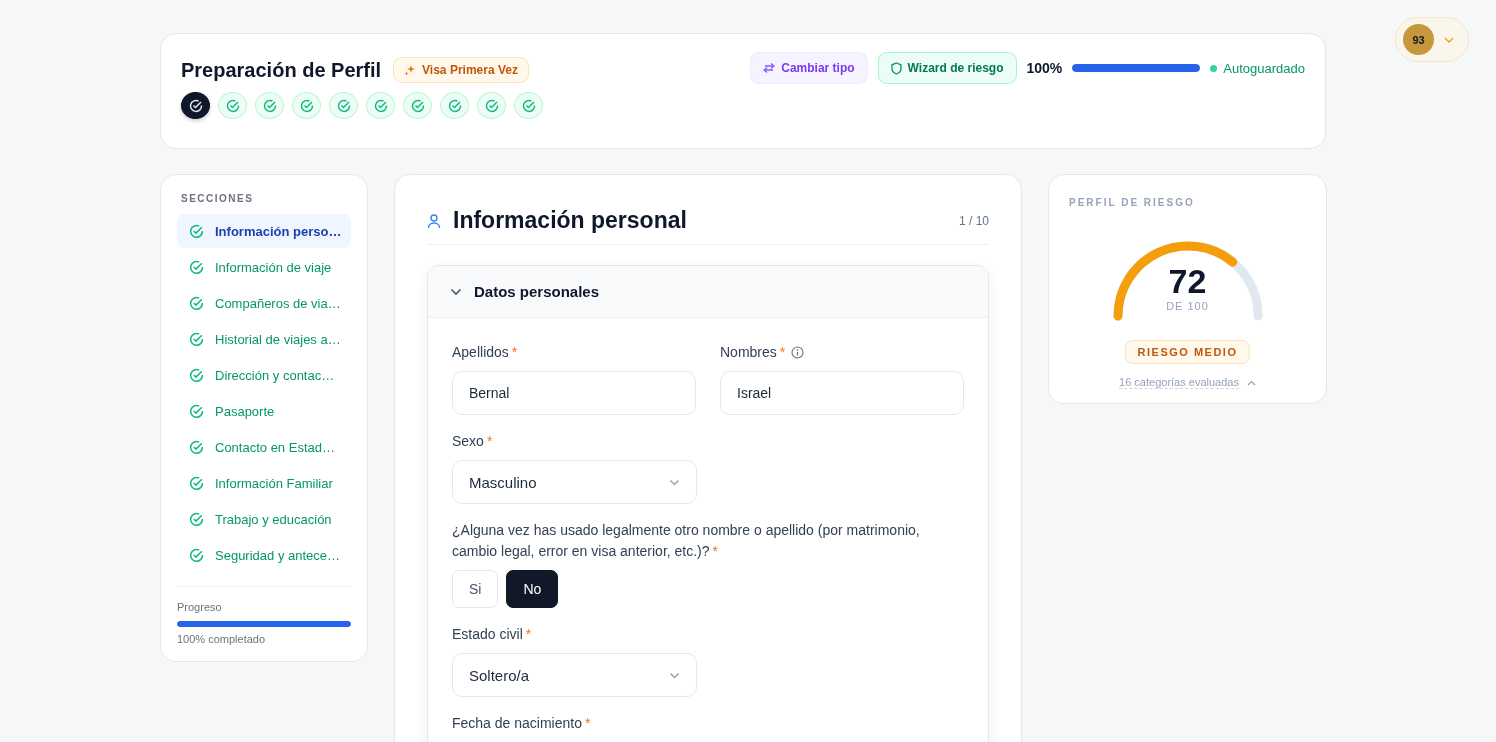 This screenshot has width=1496, height=742. Describe the element at coordinates (1251, 382) in the screenshot. I see `chevron-up-icon` at that location.